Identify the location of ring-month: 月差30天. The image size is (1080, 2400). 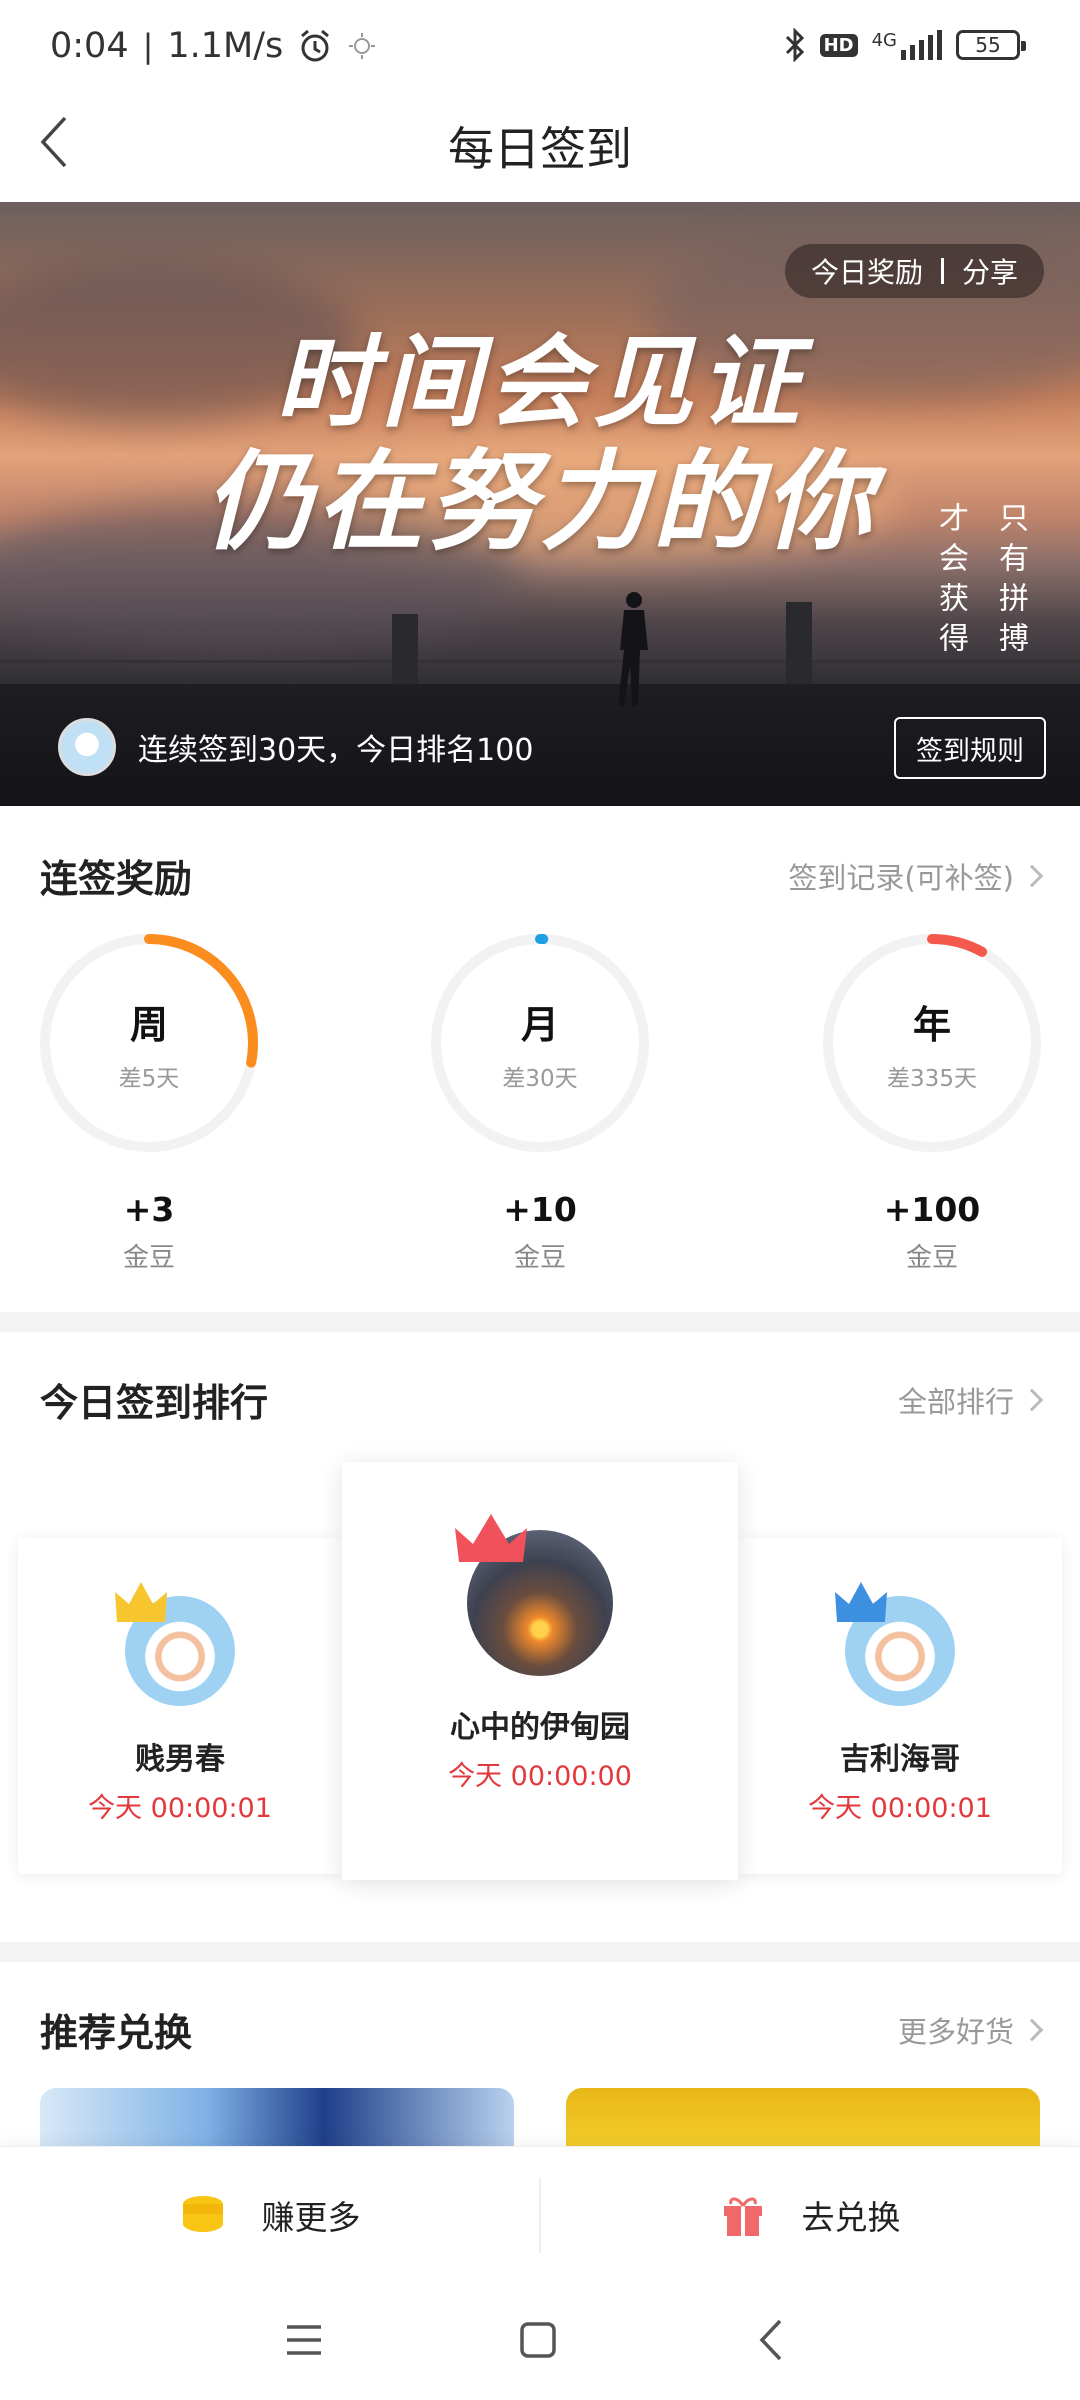
(540, 1043).